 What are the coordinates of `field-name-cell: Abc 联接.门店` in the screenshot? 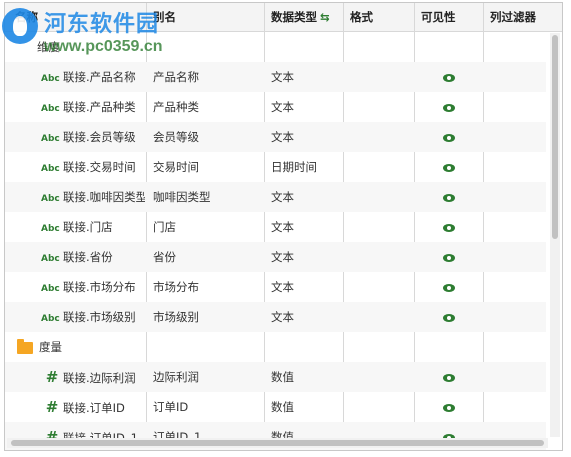 It's located at (93, 227).